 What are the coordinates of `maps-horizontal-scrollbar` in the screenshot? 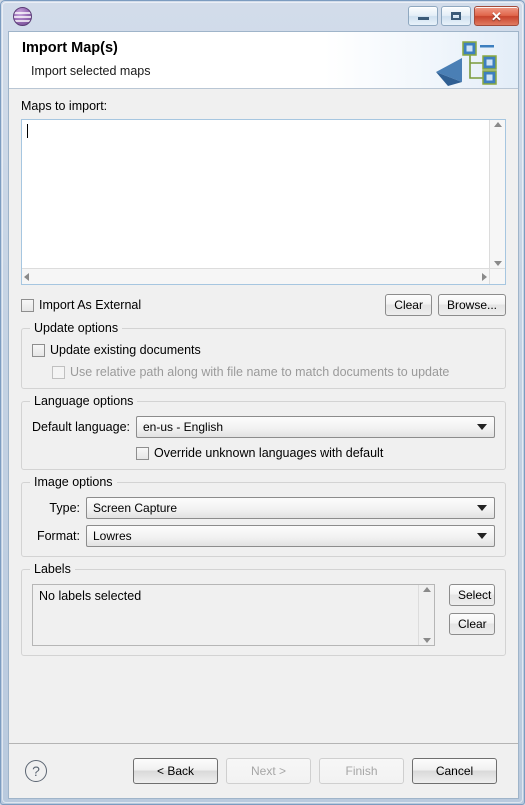 It's located at (255, 276).